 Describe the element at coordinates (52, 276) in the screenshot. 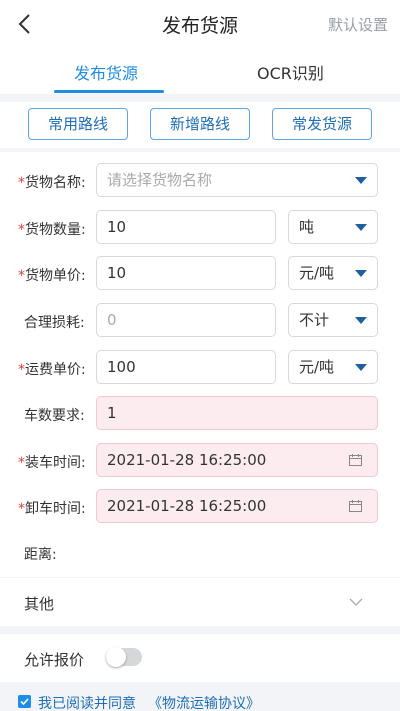

I see `goods-price-label: *货物单价:` at that location.